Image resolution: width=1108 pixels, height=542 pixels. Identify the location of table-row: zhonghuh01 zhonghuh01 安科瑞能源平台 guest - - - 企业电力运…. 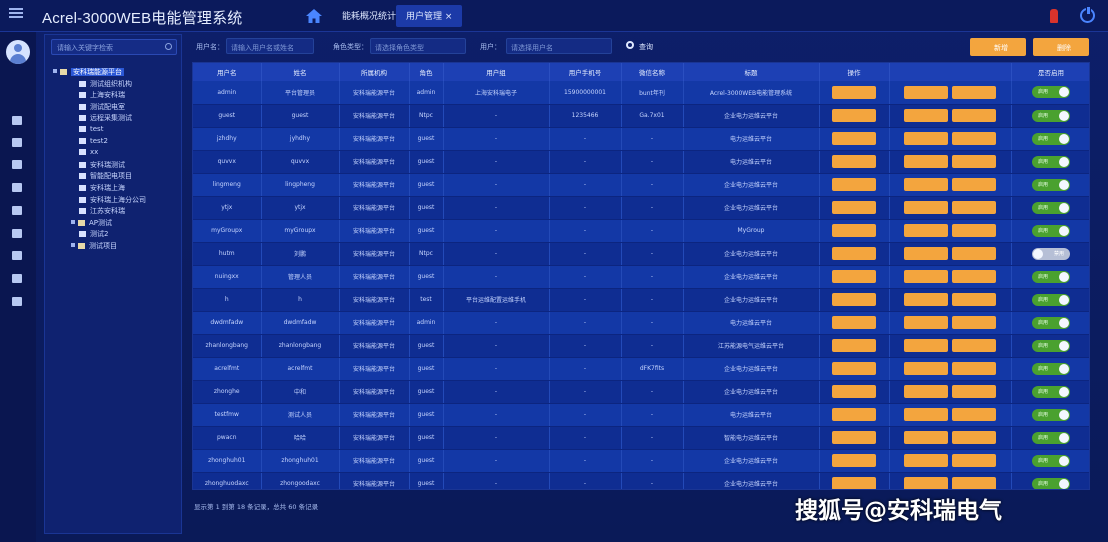
(641, 461).